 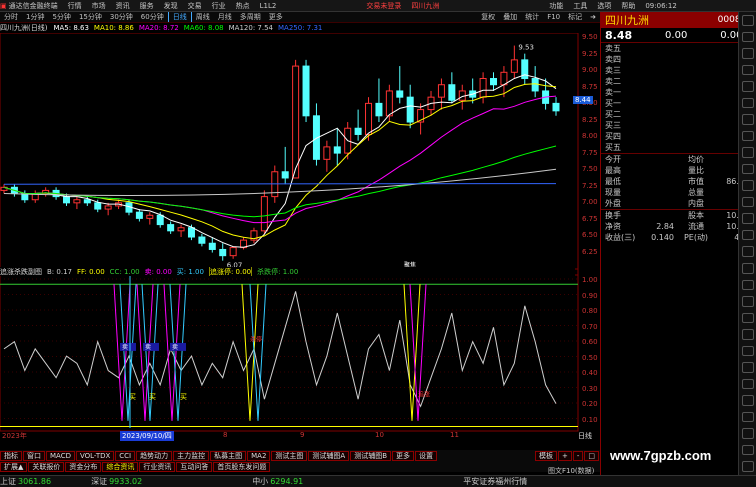 I want to click on period-15min: 15分钟, so click(x=90, y=17).